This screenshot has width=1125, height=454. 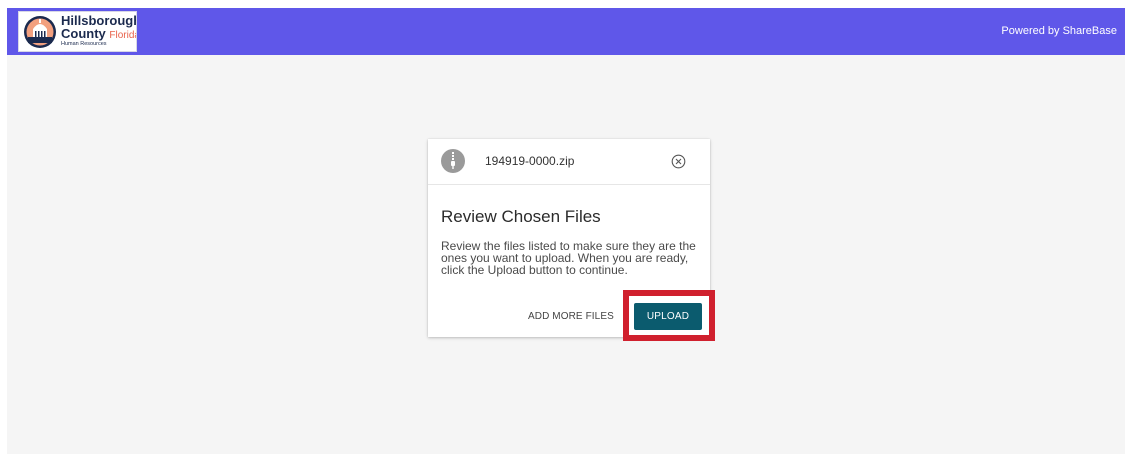 What do you see at coordinates (1059, 31) in the screenshot?
I see `powered-by-label: Powered by ShareBase` at bounding box center [1059, 31].